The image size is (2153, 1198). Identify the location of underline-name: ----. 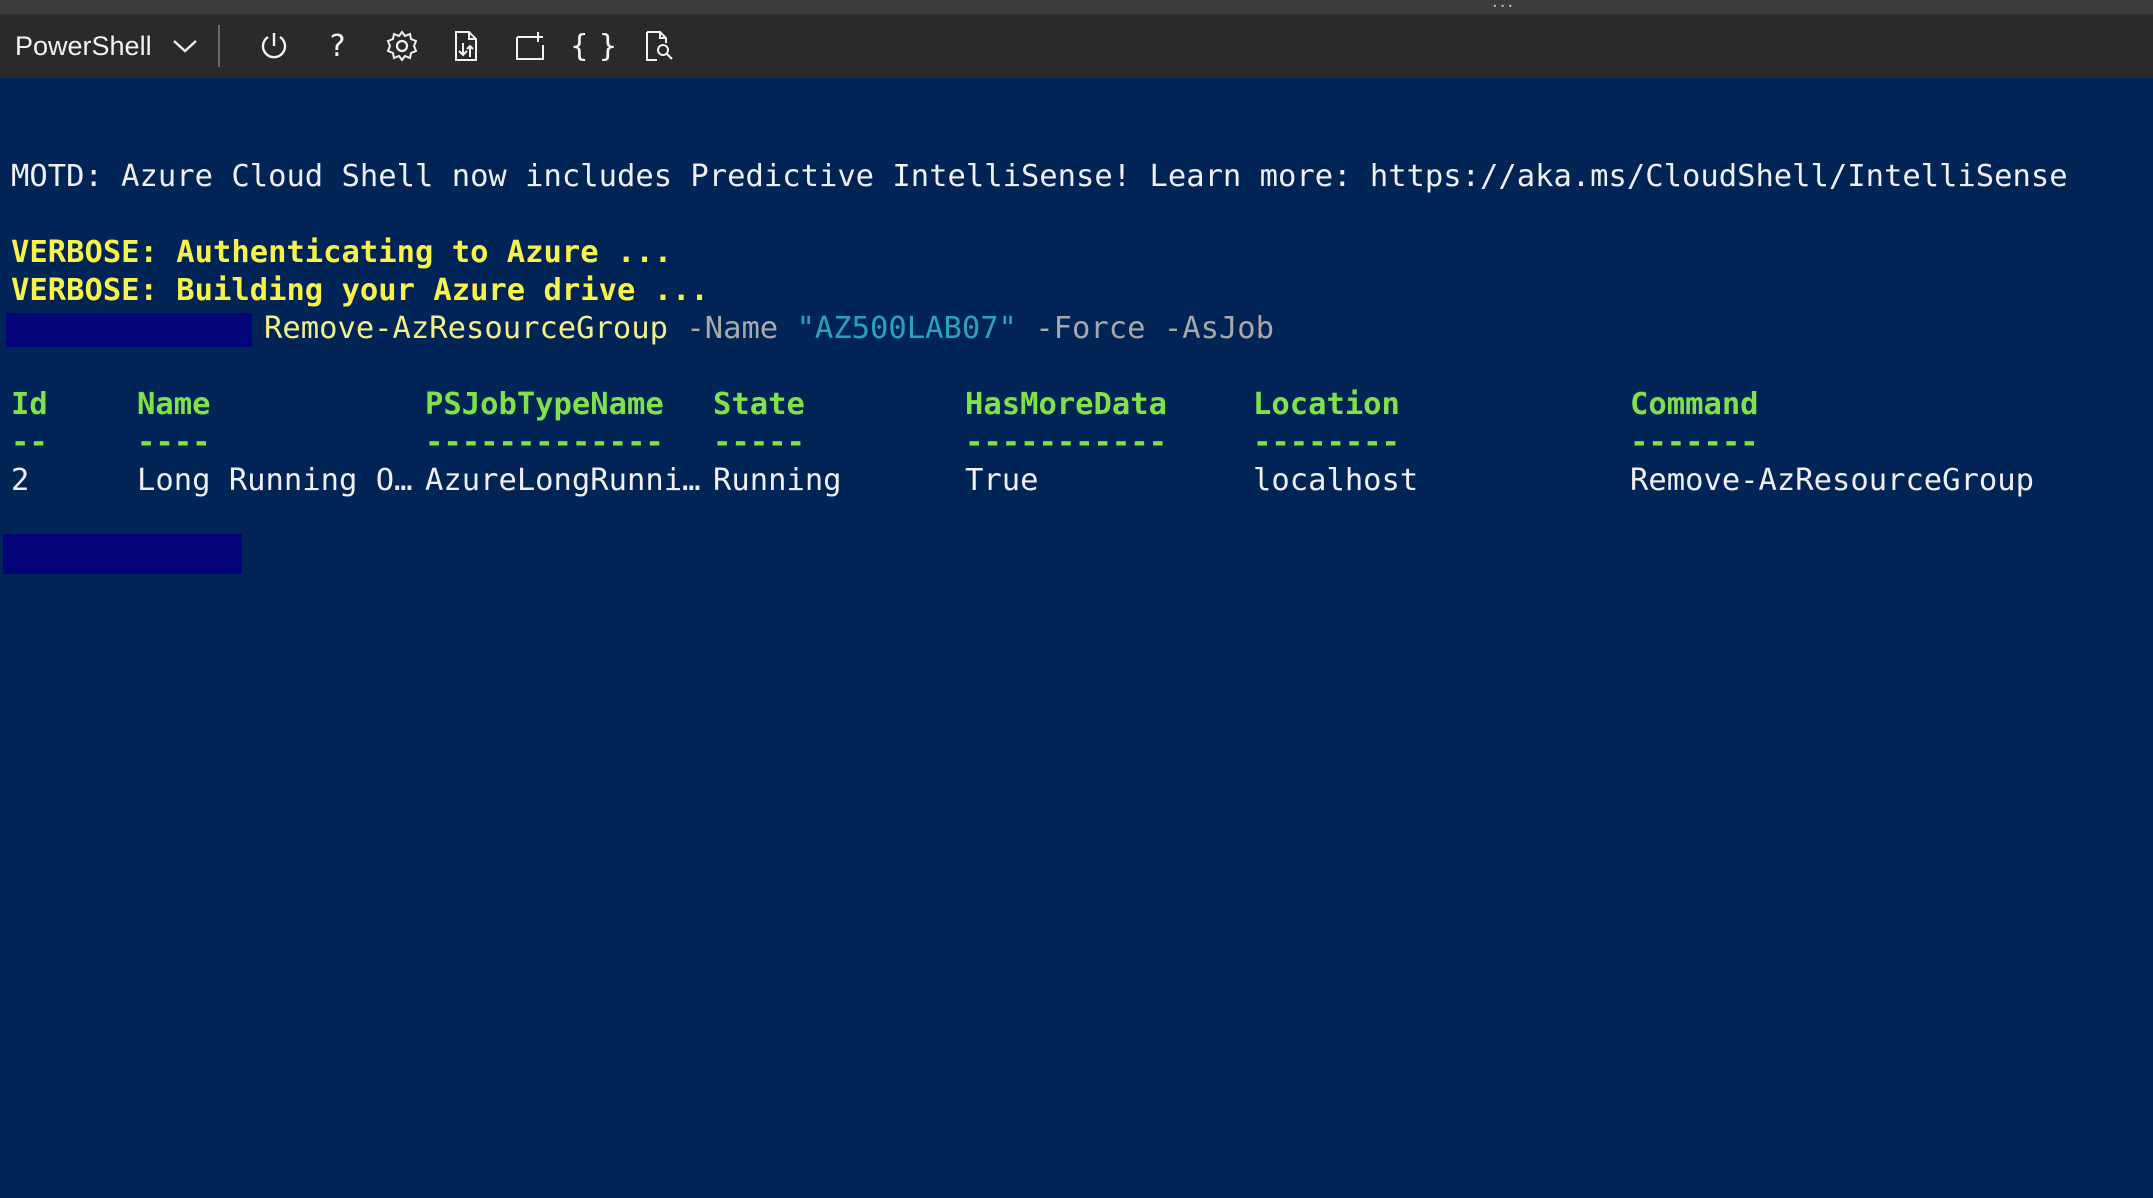
(174, 442).